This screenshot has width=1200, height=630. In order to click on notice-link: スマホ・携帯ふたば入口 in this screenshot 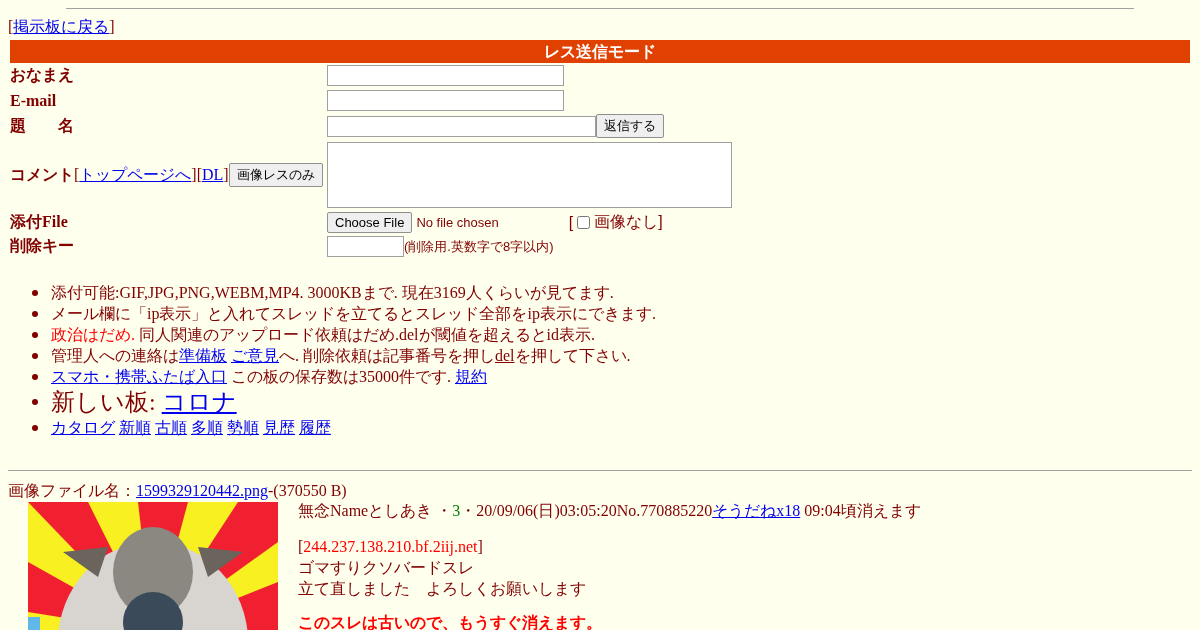, I will do `click(139, 376)`.